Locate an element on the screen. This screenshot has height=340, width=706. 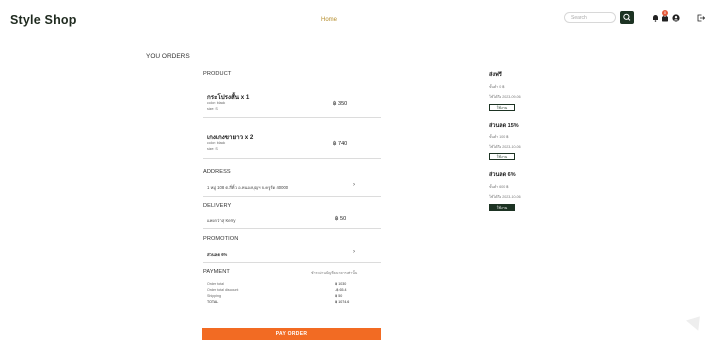
page-title: YOU ORDERS is located at coordinates (168, 56).